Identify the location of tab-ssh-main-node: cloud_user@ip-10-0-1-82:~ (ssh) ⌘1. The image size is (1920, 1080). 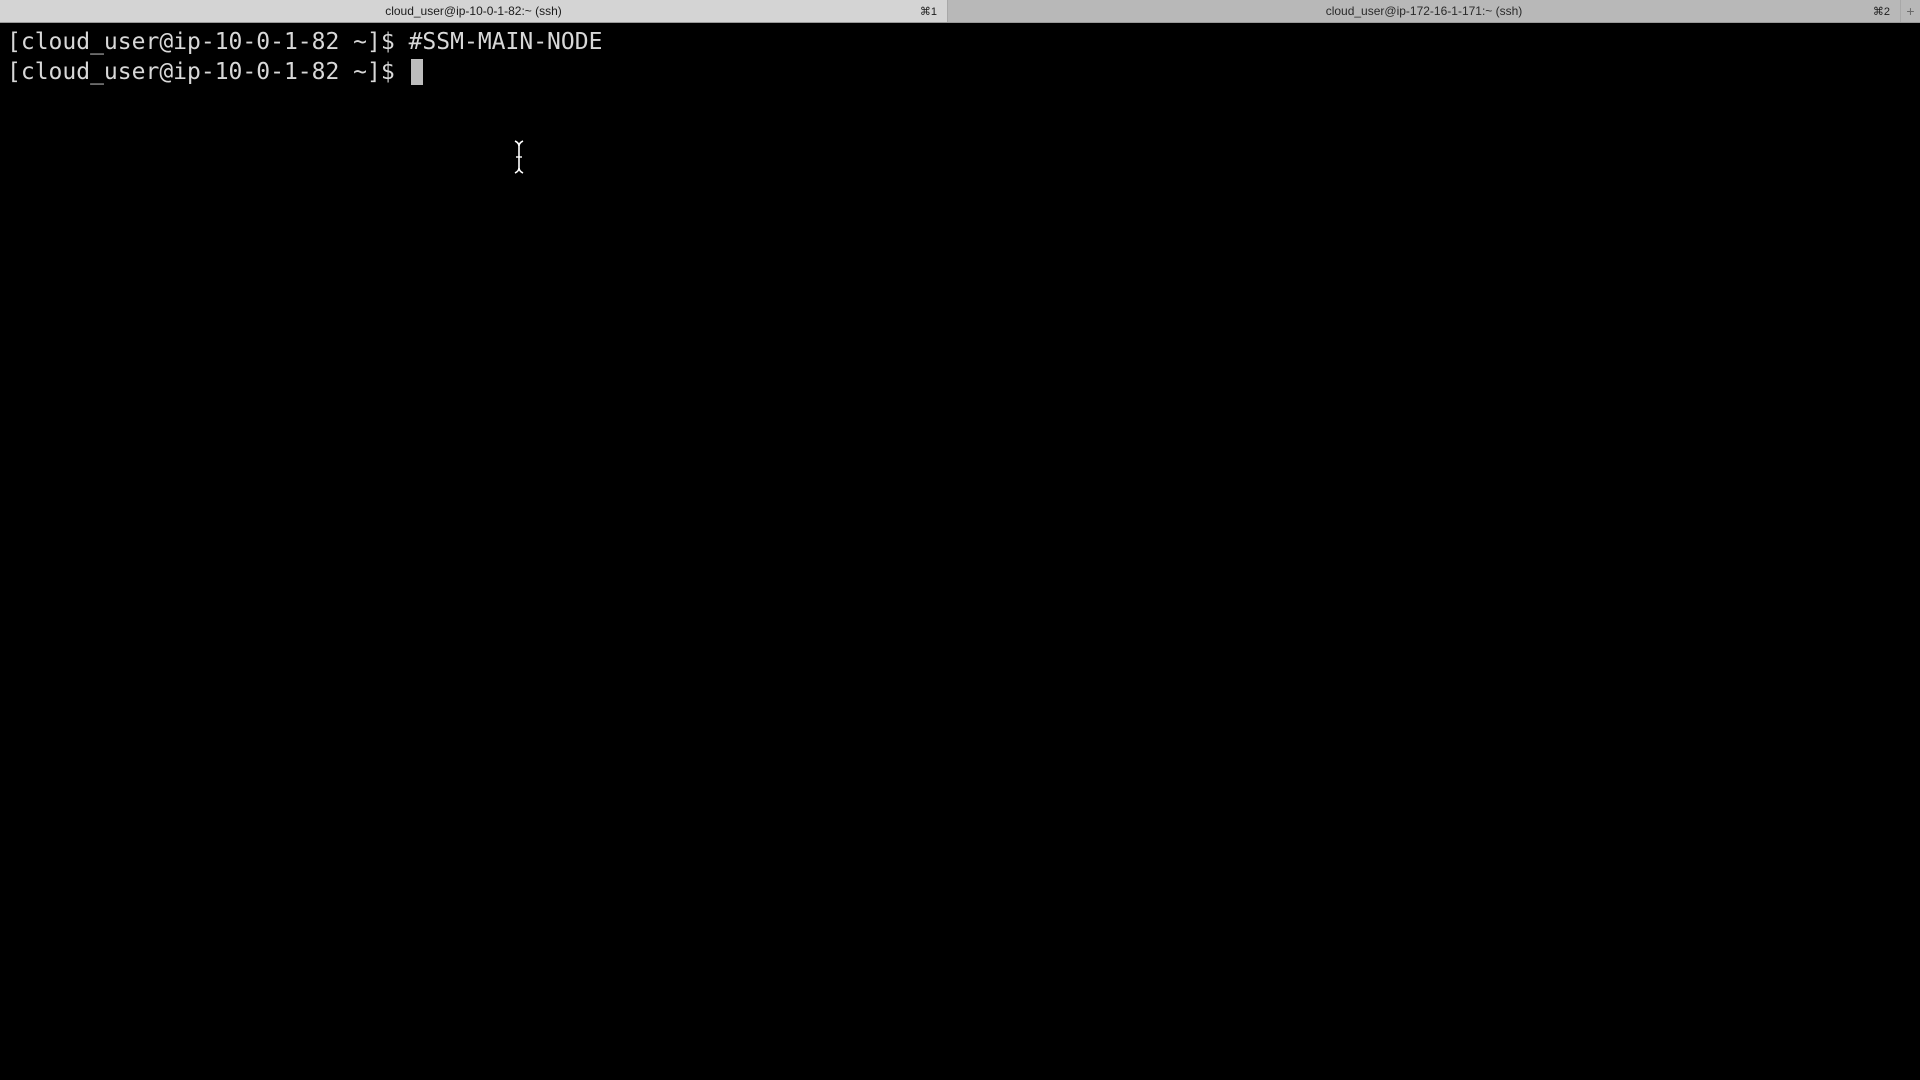
(474, 11).